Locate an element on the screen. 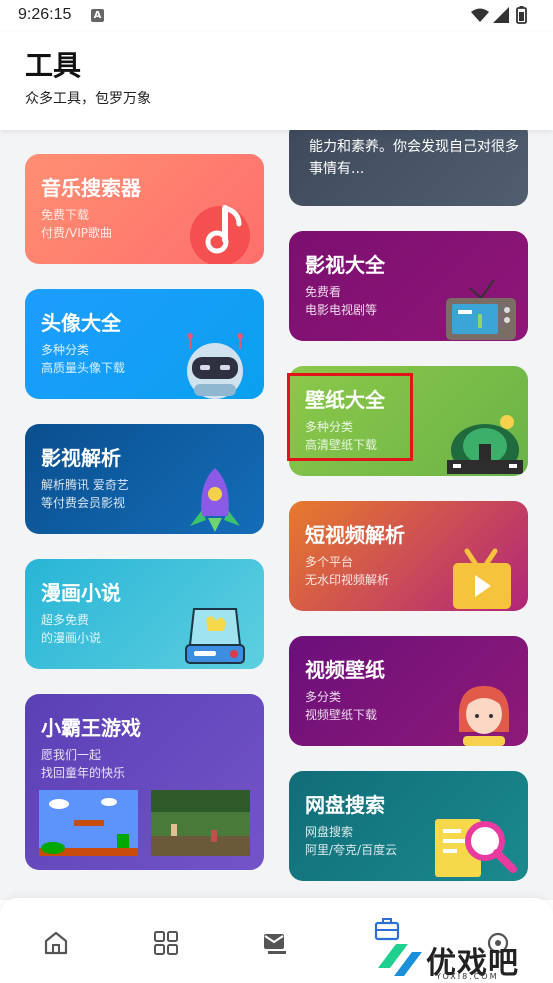  apps-icon is located at coordinates (166, 943).